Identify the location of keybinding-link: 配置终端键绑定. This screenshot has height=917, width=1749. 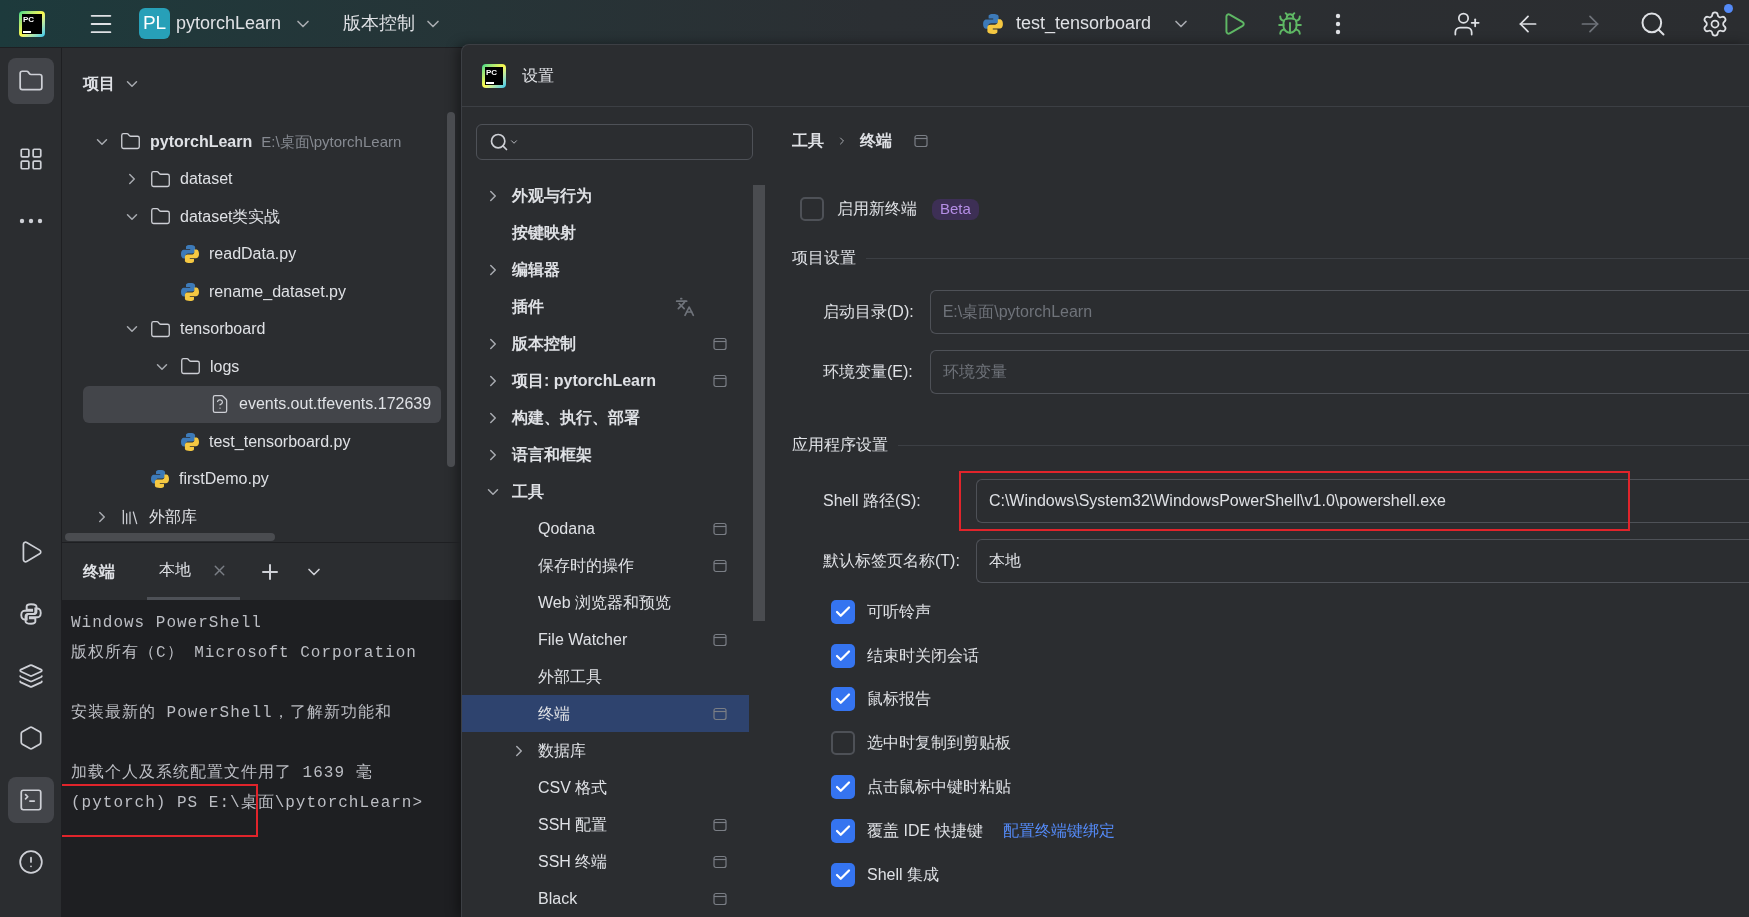
(1058, 830).